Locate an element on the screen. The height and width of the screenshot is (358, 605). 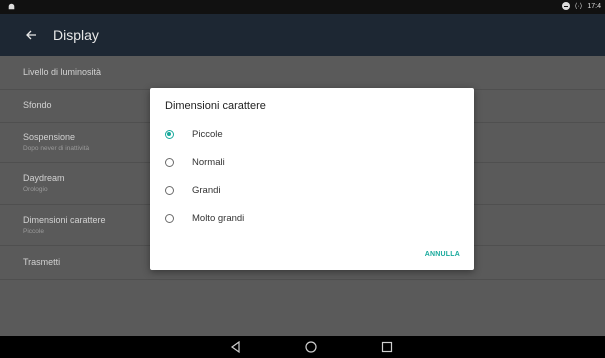
android-icon is located at coordinates (11, 6).